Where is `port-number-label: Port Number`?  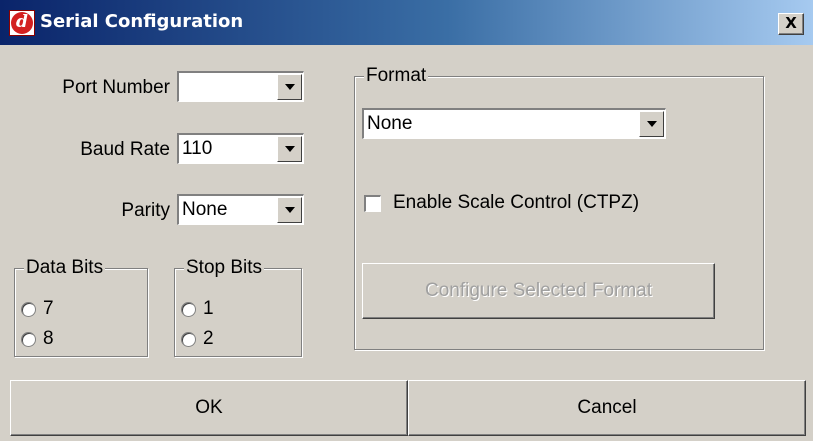
port-number-label: Port Number is located at coordinates (116, 87).